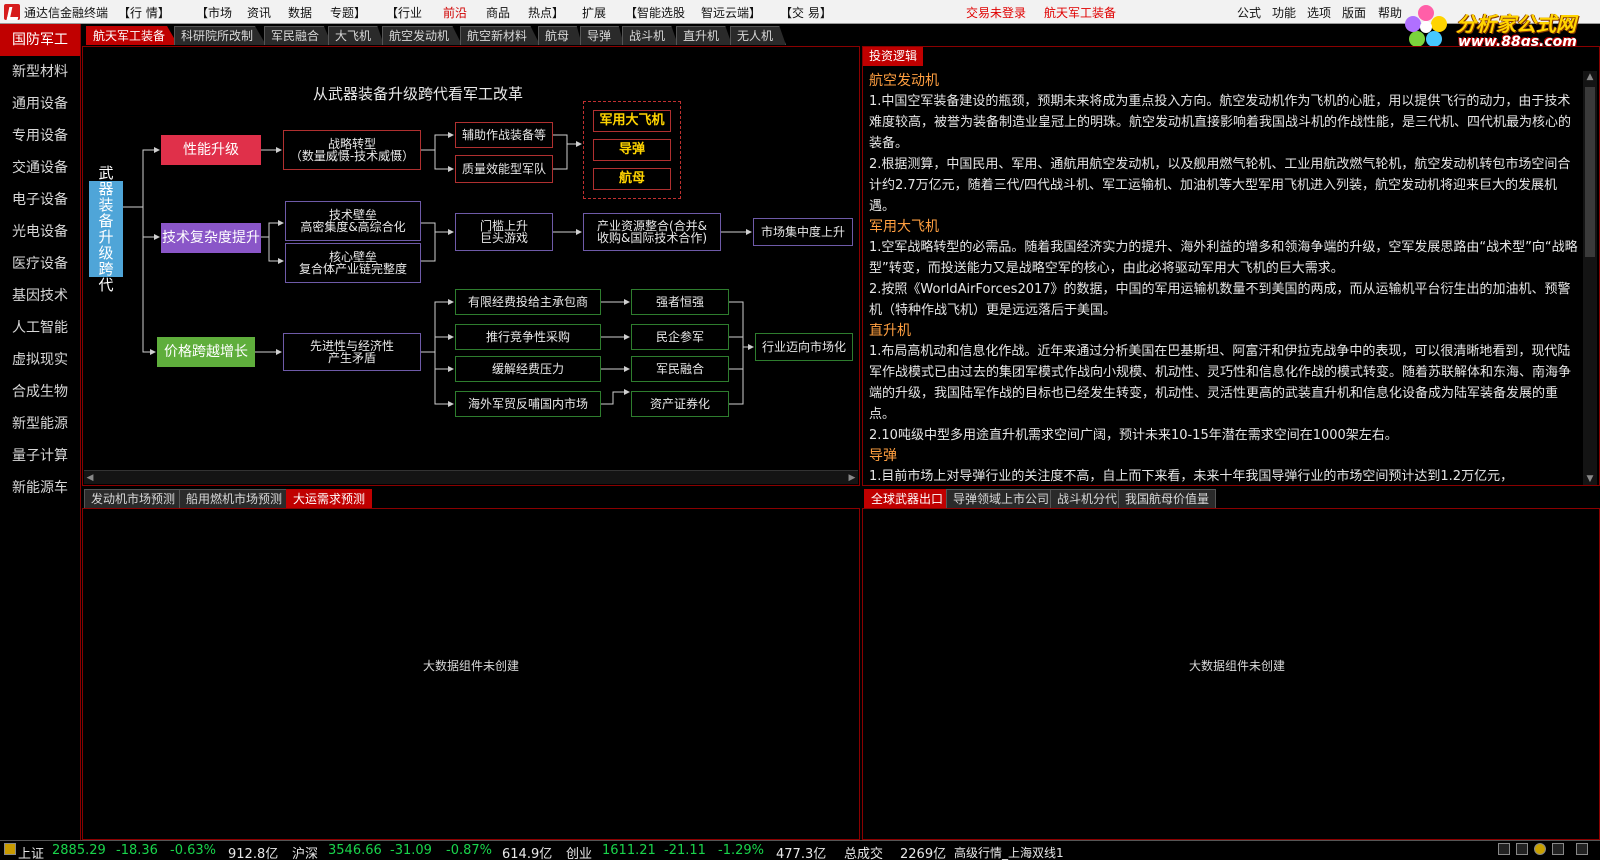 This screenshot has width=1600, height=860. What do you see at coordinates (438, 269) in the screenshot?
I see `diagram-connectors` at bounding box center [438, 269].